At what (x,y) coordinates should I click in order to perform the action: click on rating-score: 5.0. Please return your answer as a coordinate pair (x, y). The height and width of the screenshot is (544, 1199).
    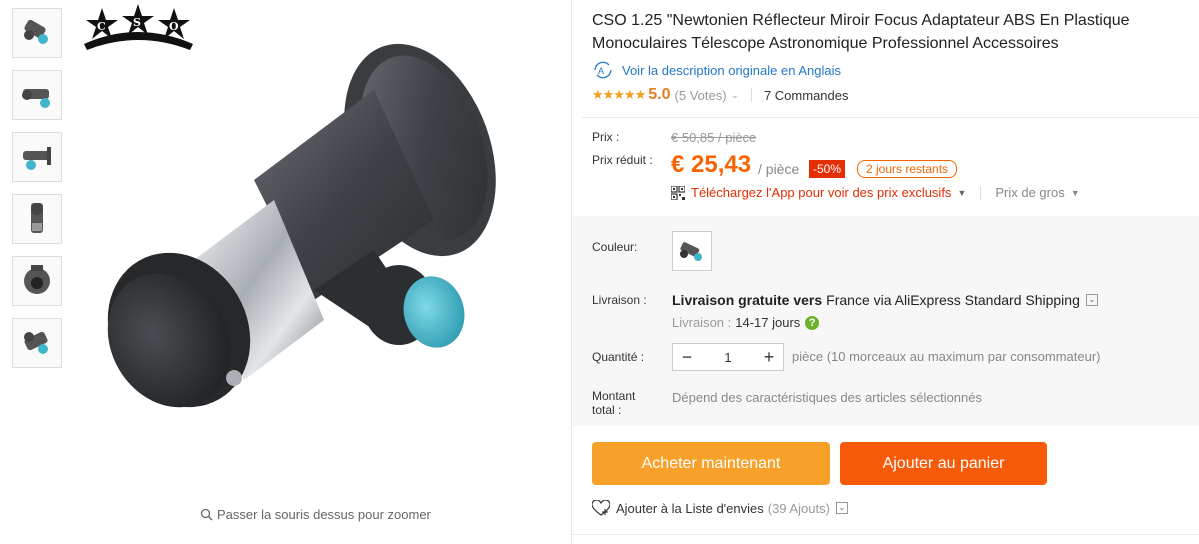
    Looking at the image, I should click on (659, 94).